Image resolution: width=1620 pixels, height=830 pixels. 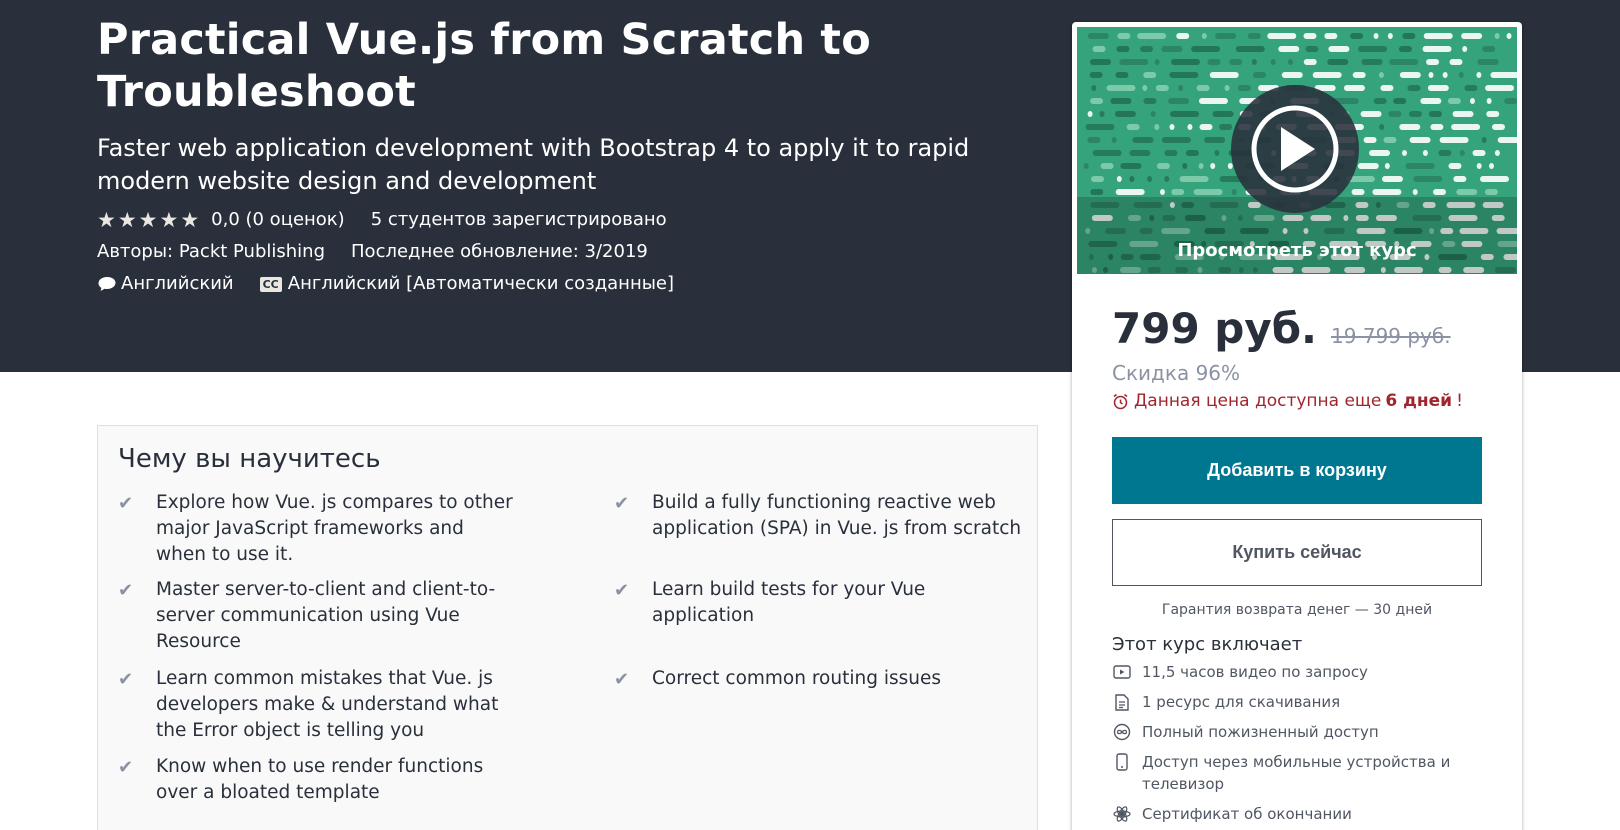 I want to click on learn-item: ✔ Correct common routing issues, so click(x=829, y=679).